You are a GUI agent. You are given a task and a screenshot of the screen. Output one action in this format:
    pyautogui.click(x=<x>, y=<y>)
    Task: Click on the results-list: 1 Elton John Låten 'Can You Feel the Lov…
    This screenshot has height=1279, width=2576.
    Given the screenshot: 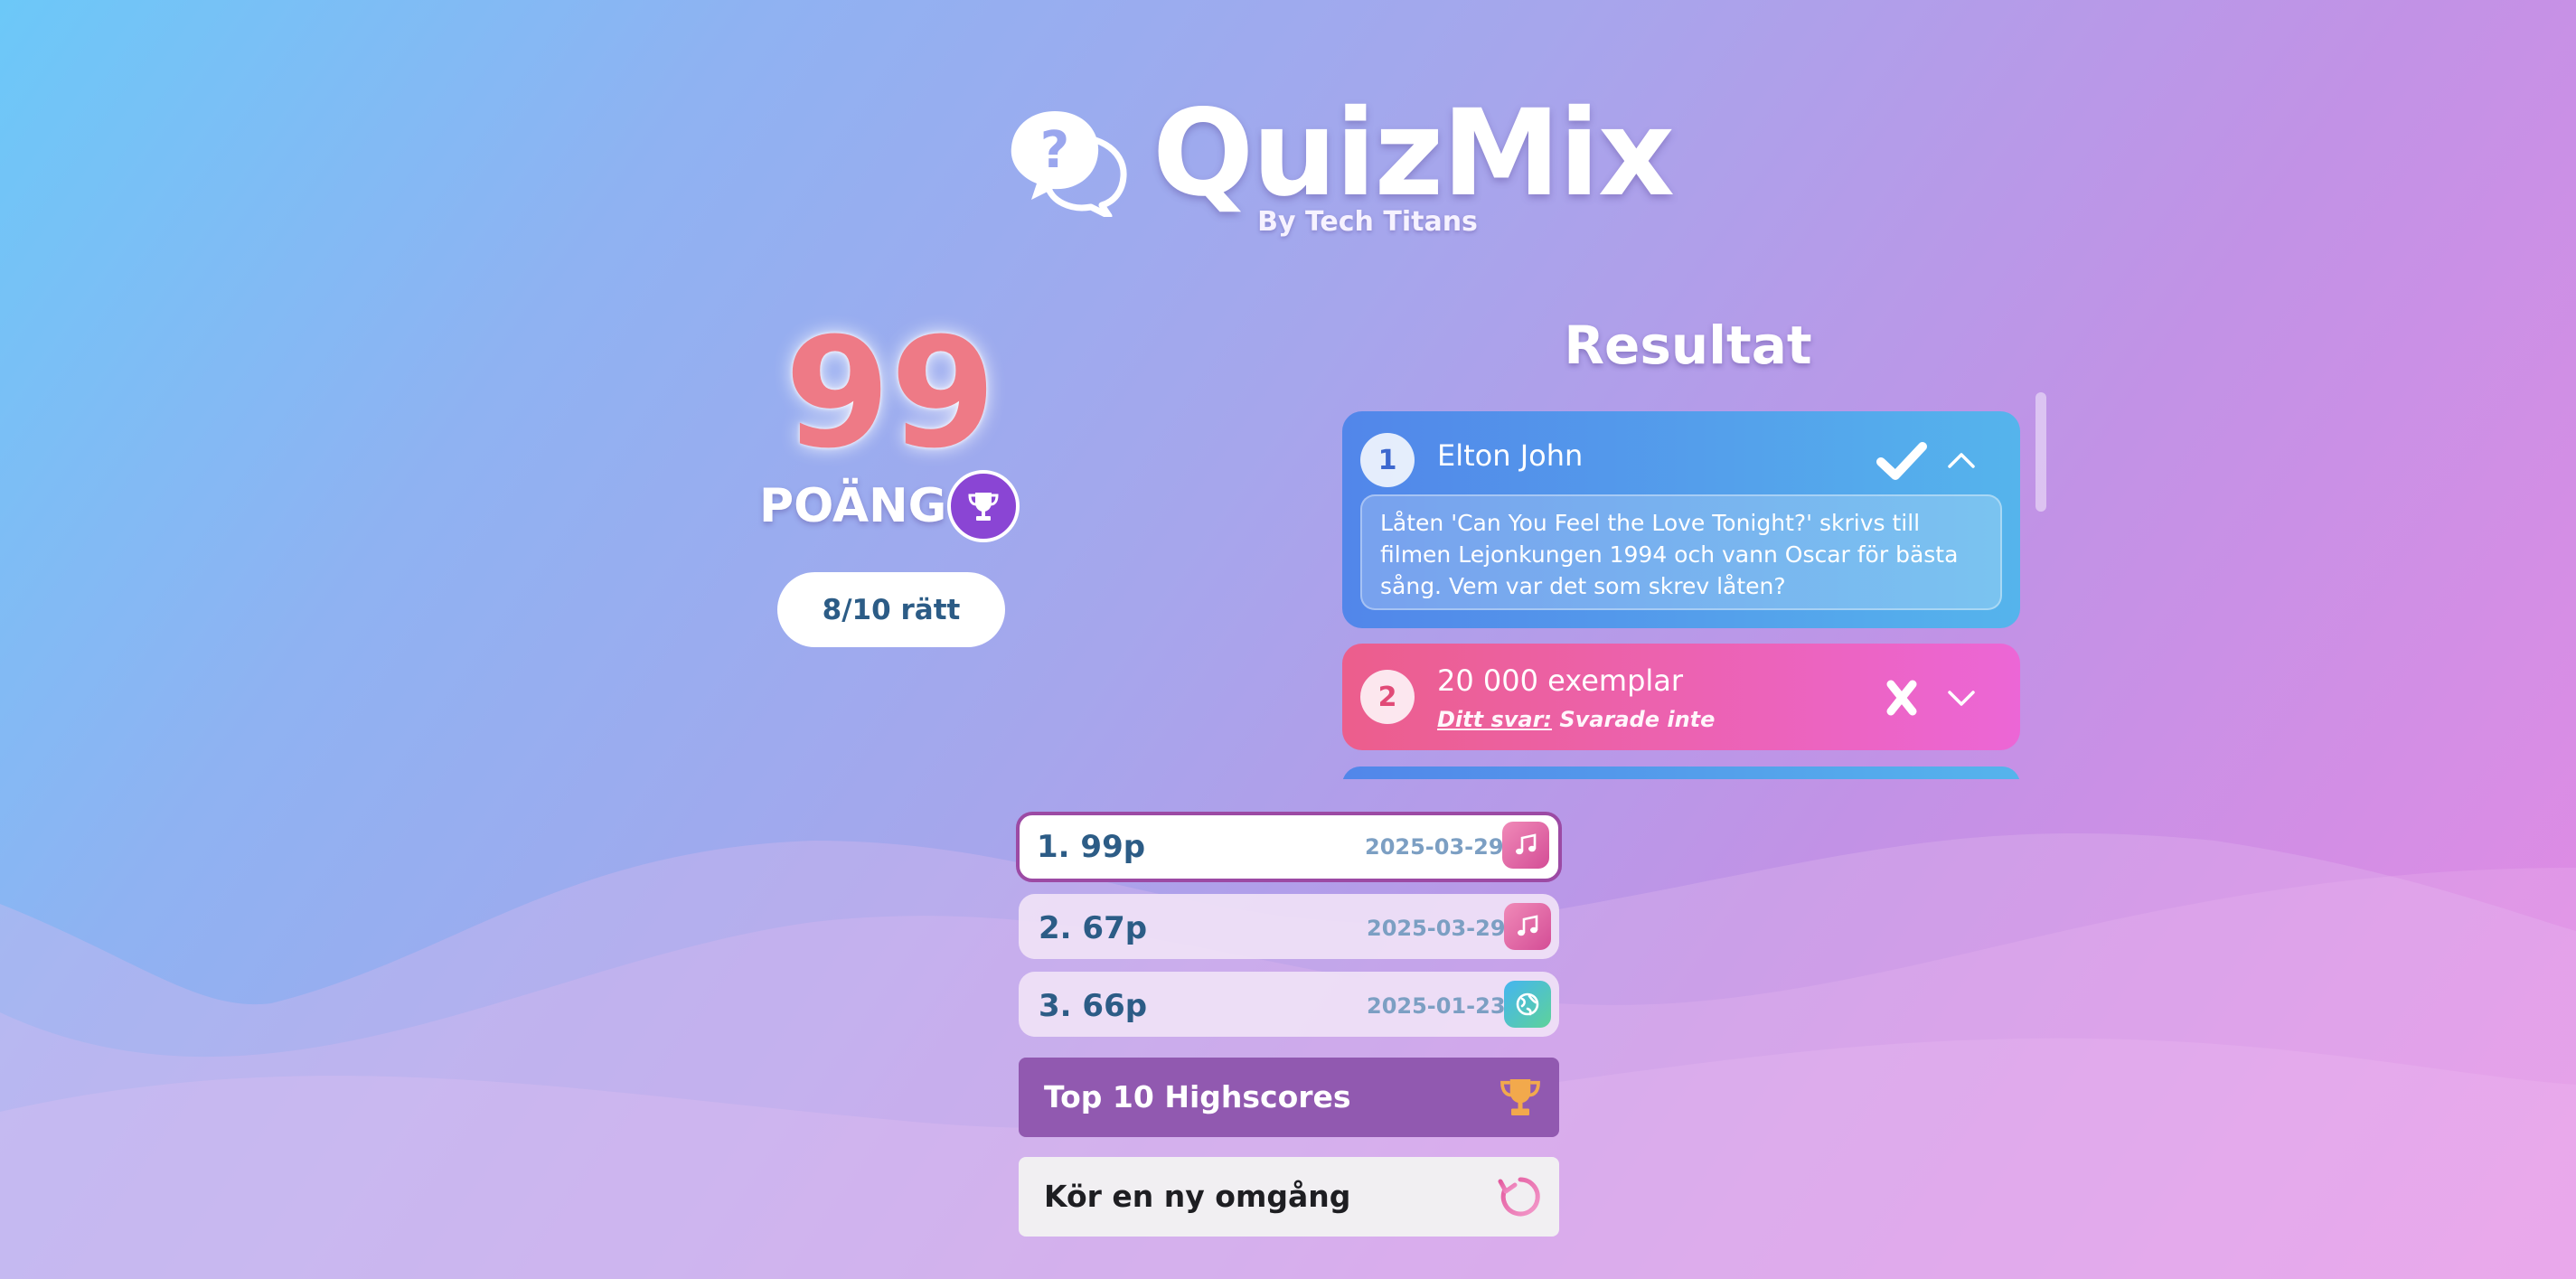 What is the action you would take?
    pyautogui.click(x=1681, y=594)
    